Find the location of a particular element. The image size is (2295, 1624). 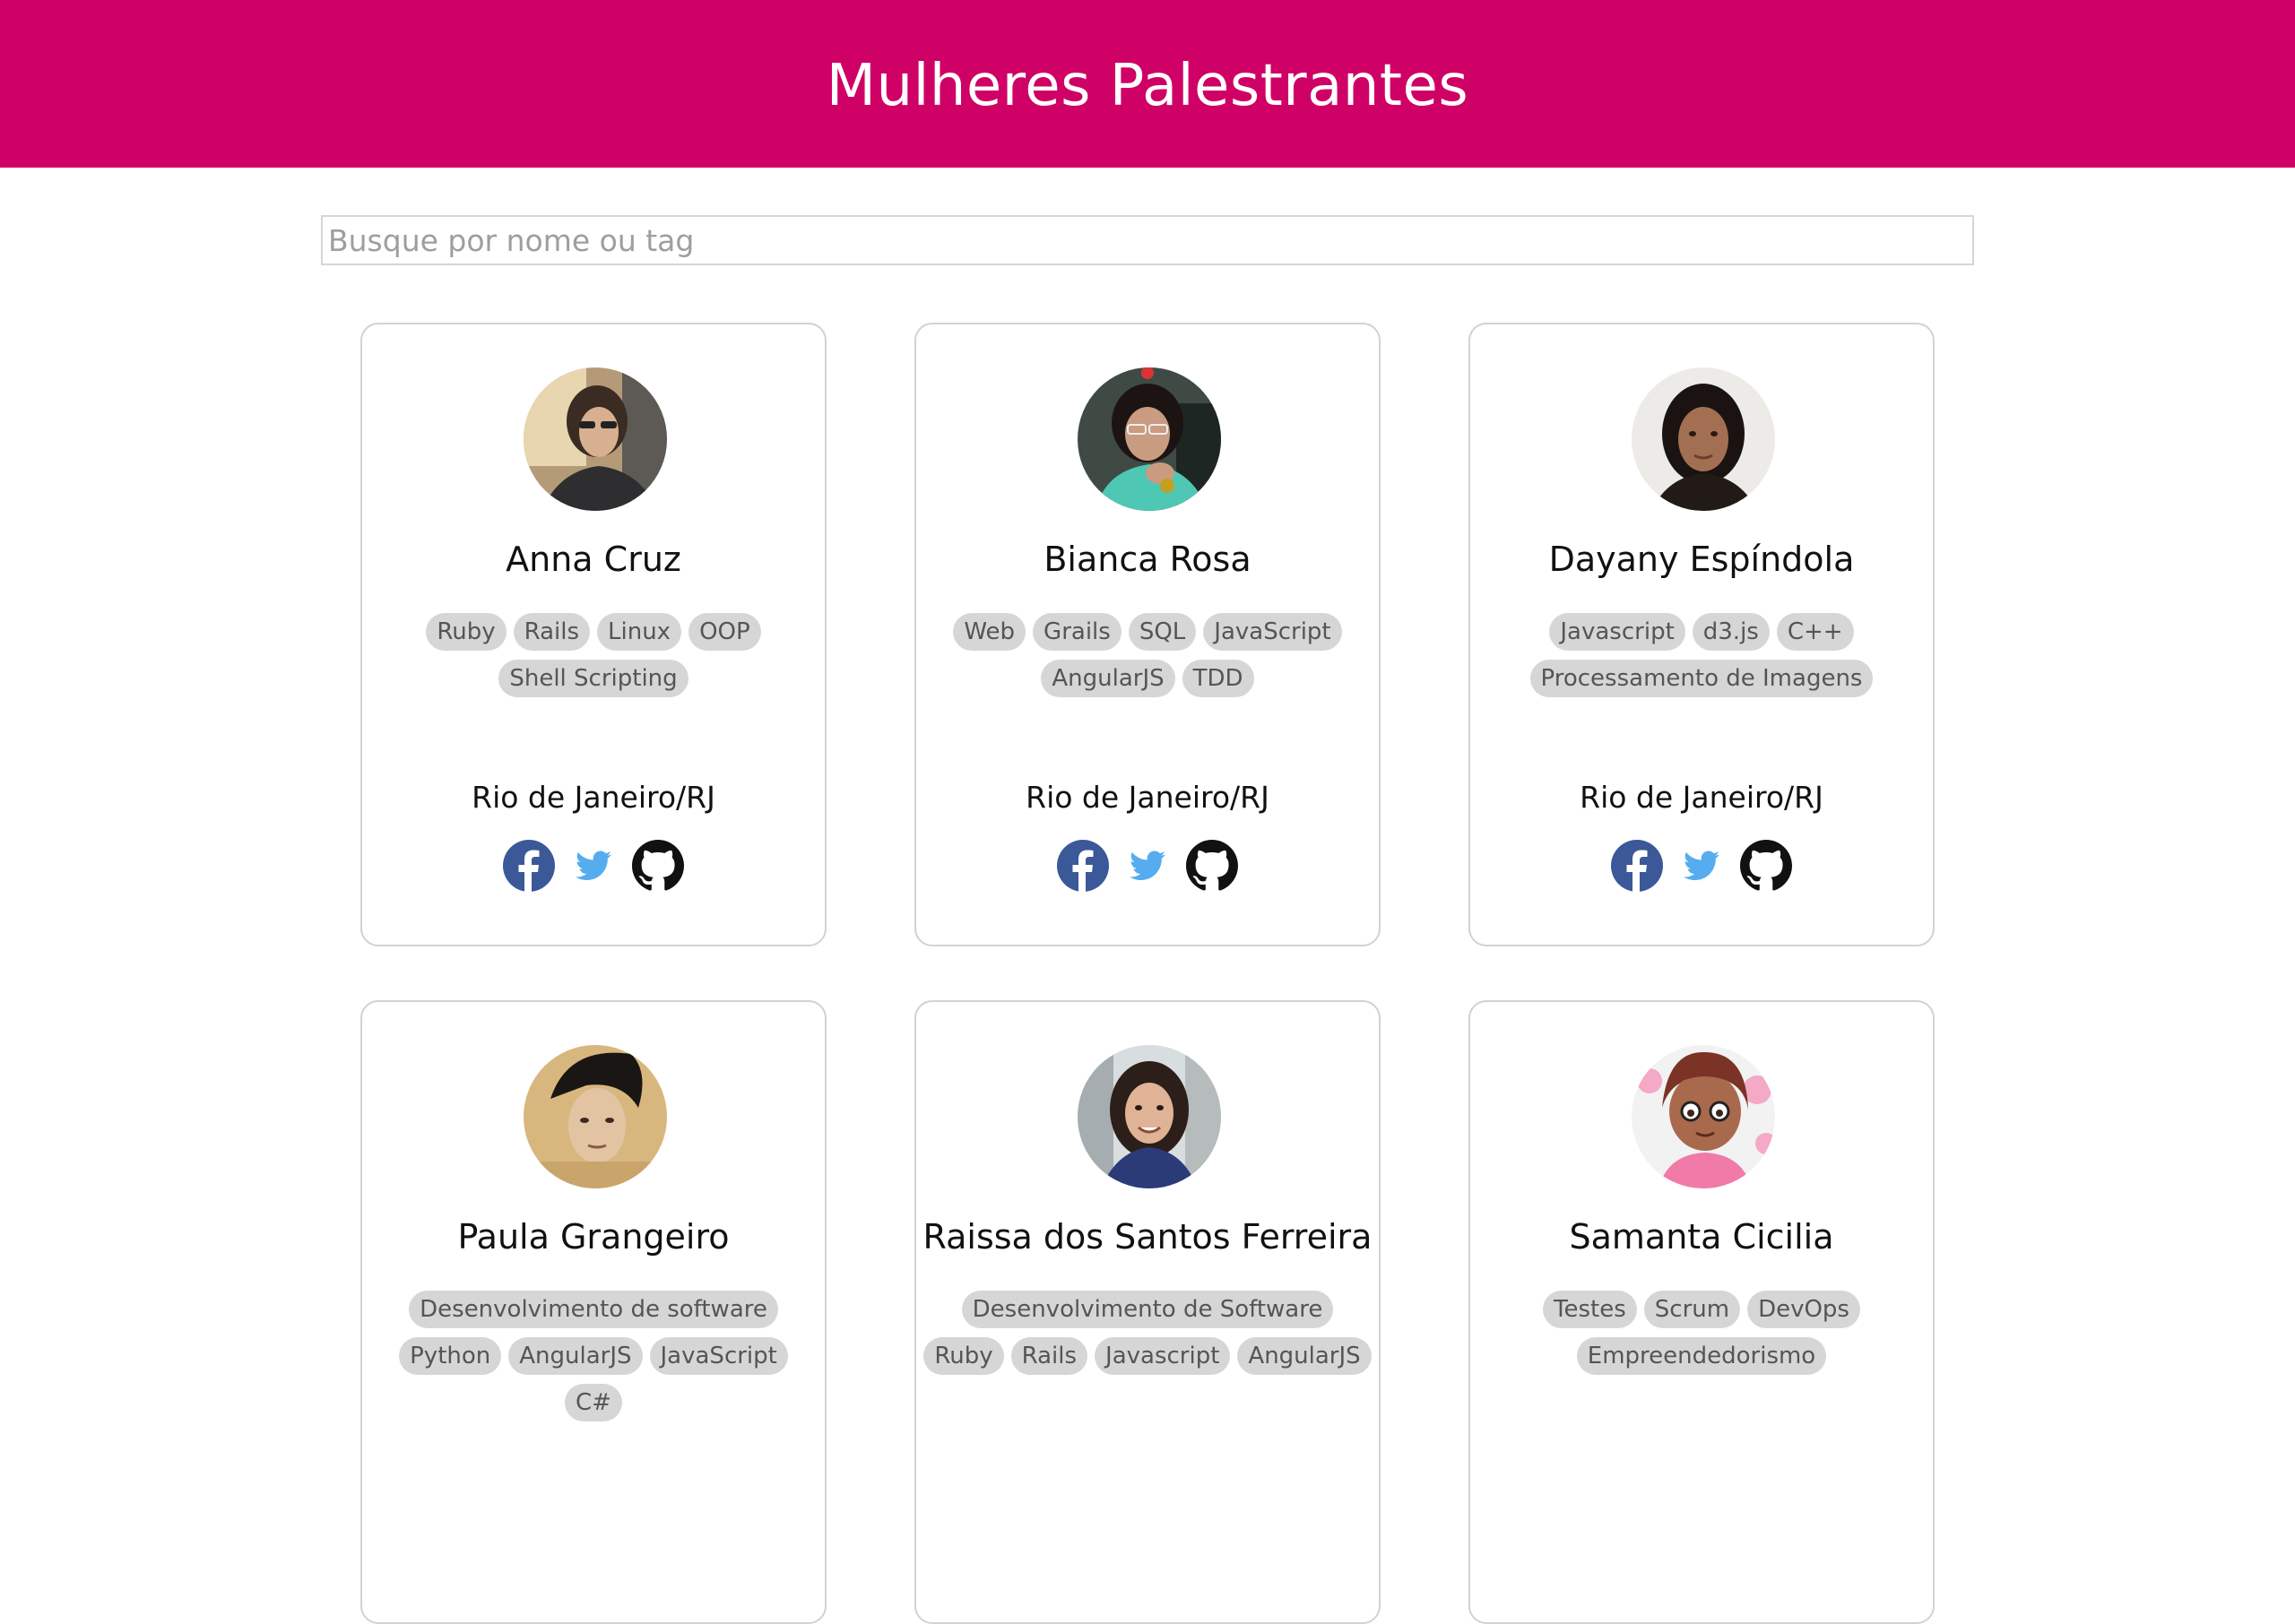

search-input is located at coordinates (1148, 240).